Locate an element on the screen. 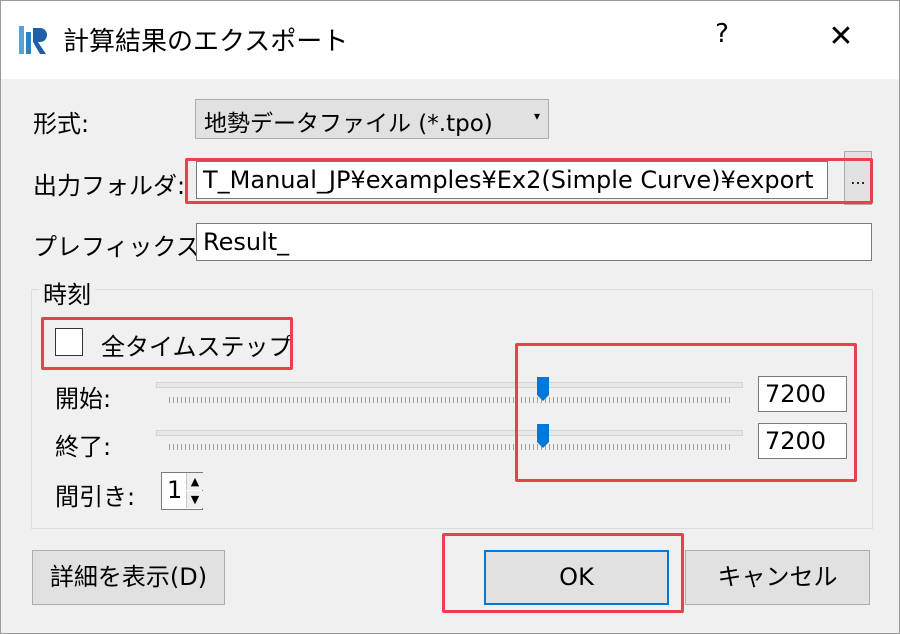 Image resolution: width=900 pixels, height=634 pixels. arrow-up-icon: ▲ is located at coordinates (194, 481).